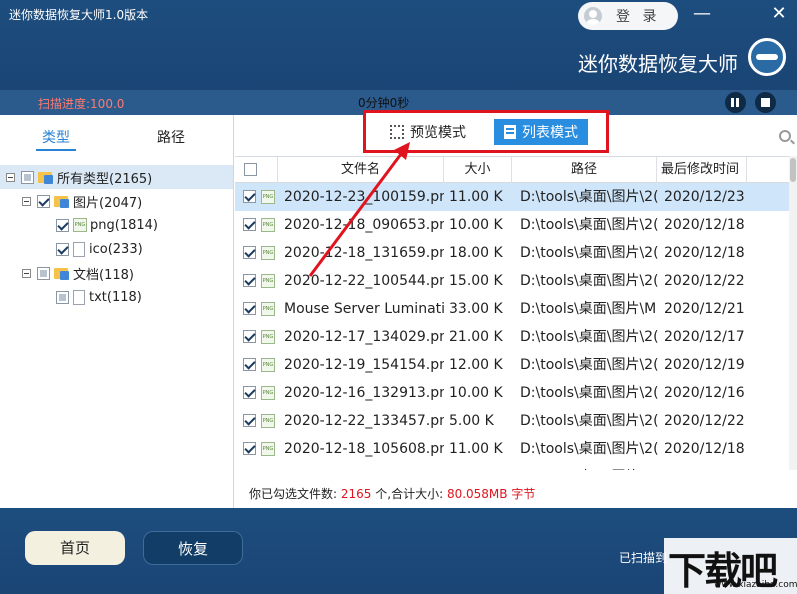  Describe the element at coordinates (588, 309) in the screenshot. I see `cell-path: D:\tools\桌面\图片\M` at that location.